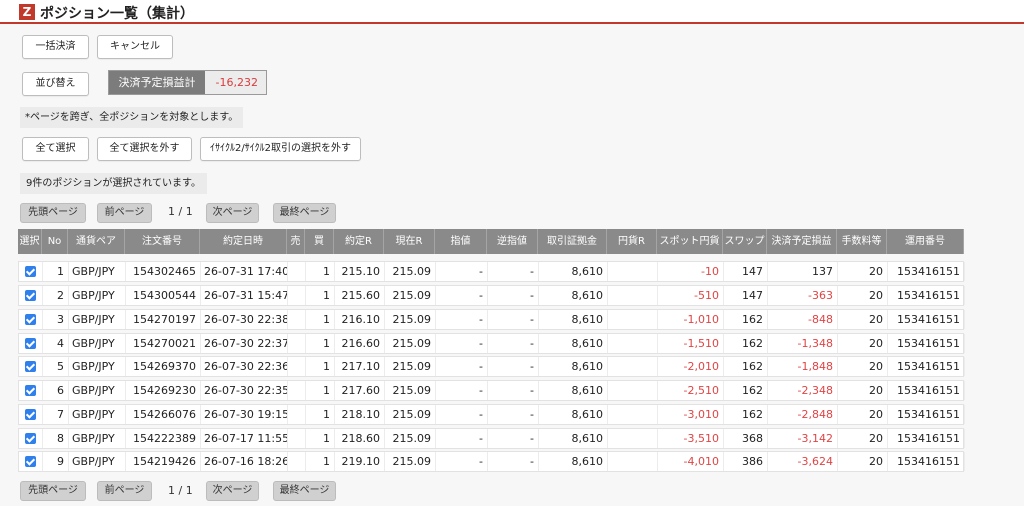 This screenshot has width=1024, height=506. Describe the element at coordinates (55, 47) in the screenshot. I see `bulk-settle-button: 一括決済` at that location.